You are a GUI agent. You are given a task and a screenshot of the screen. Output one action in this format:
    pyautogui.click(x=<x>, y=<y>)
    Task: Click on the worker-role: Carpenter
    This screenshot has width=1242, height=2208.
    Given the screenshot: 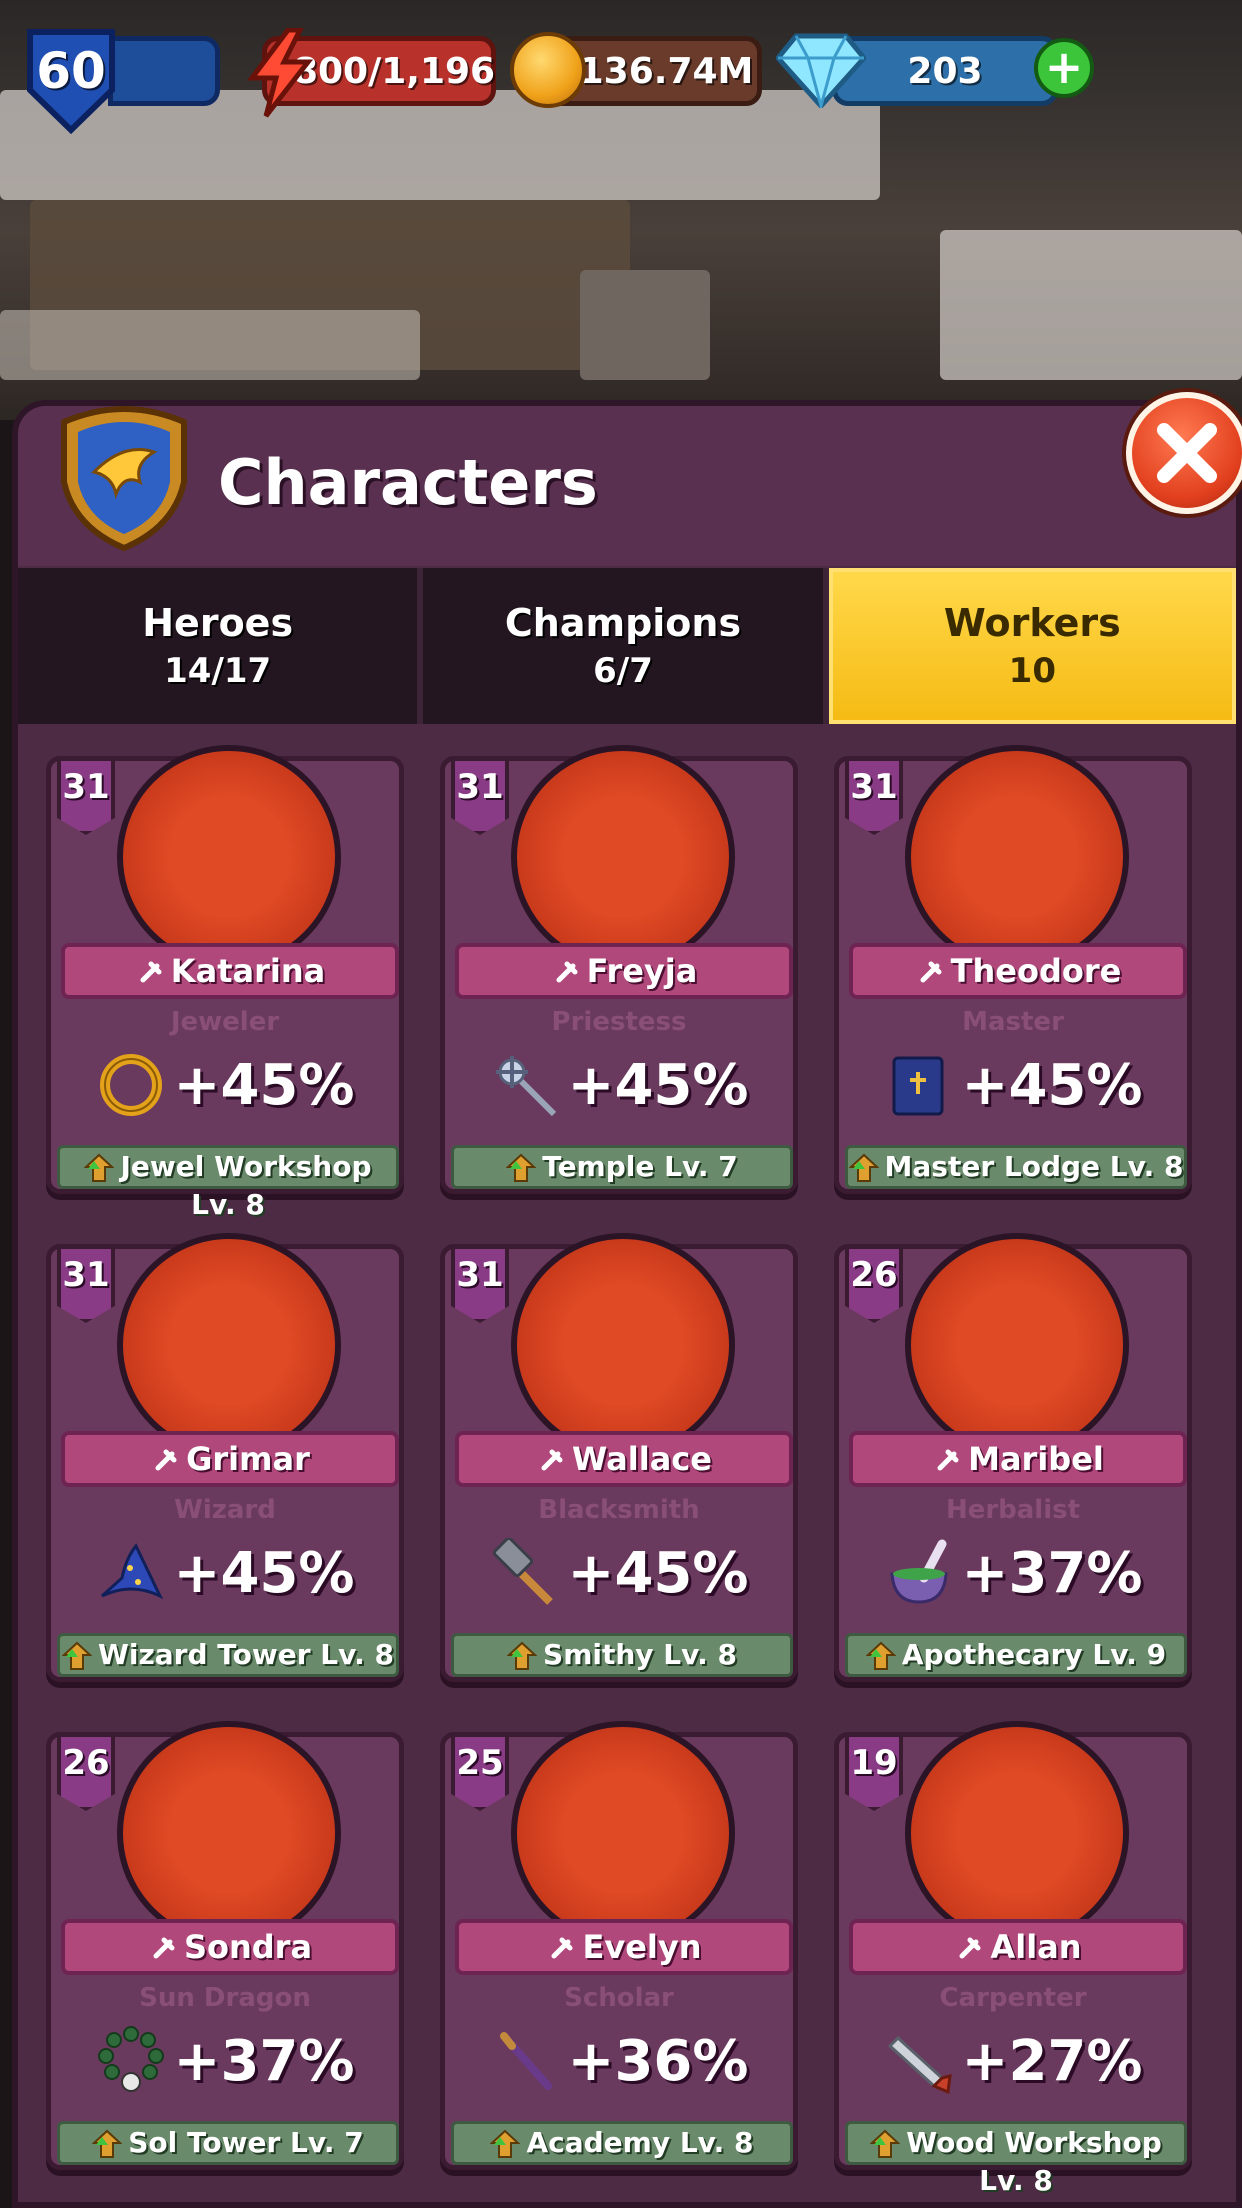 What is the action you would take?
    pyautogui.click(x=1013, y=1998)
    